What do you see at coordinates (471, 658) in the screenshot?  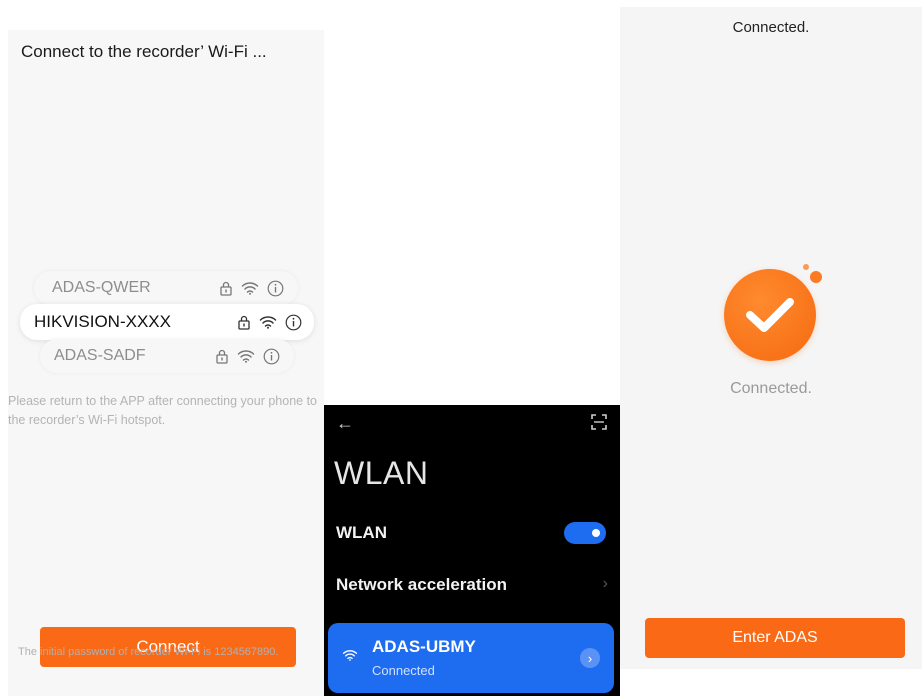 I see `connected-network-card: ADAS-UBMY Connected ›` at bounding box center [471, 658].